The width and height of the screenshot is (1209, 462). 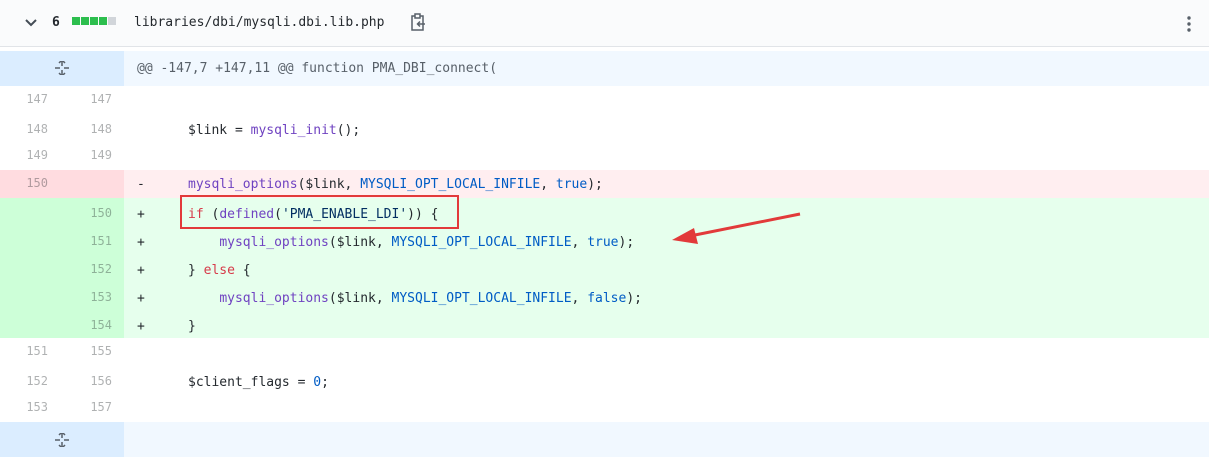 I want to click on new-line-number: 153, so click(x=87, y=297).